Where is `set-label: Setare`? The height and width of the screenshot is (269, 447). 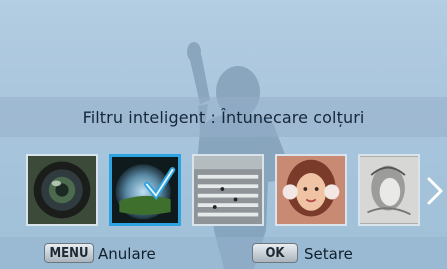 set-label: Setare is located at coordinates (328, 254).